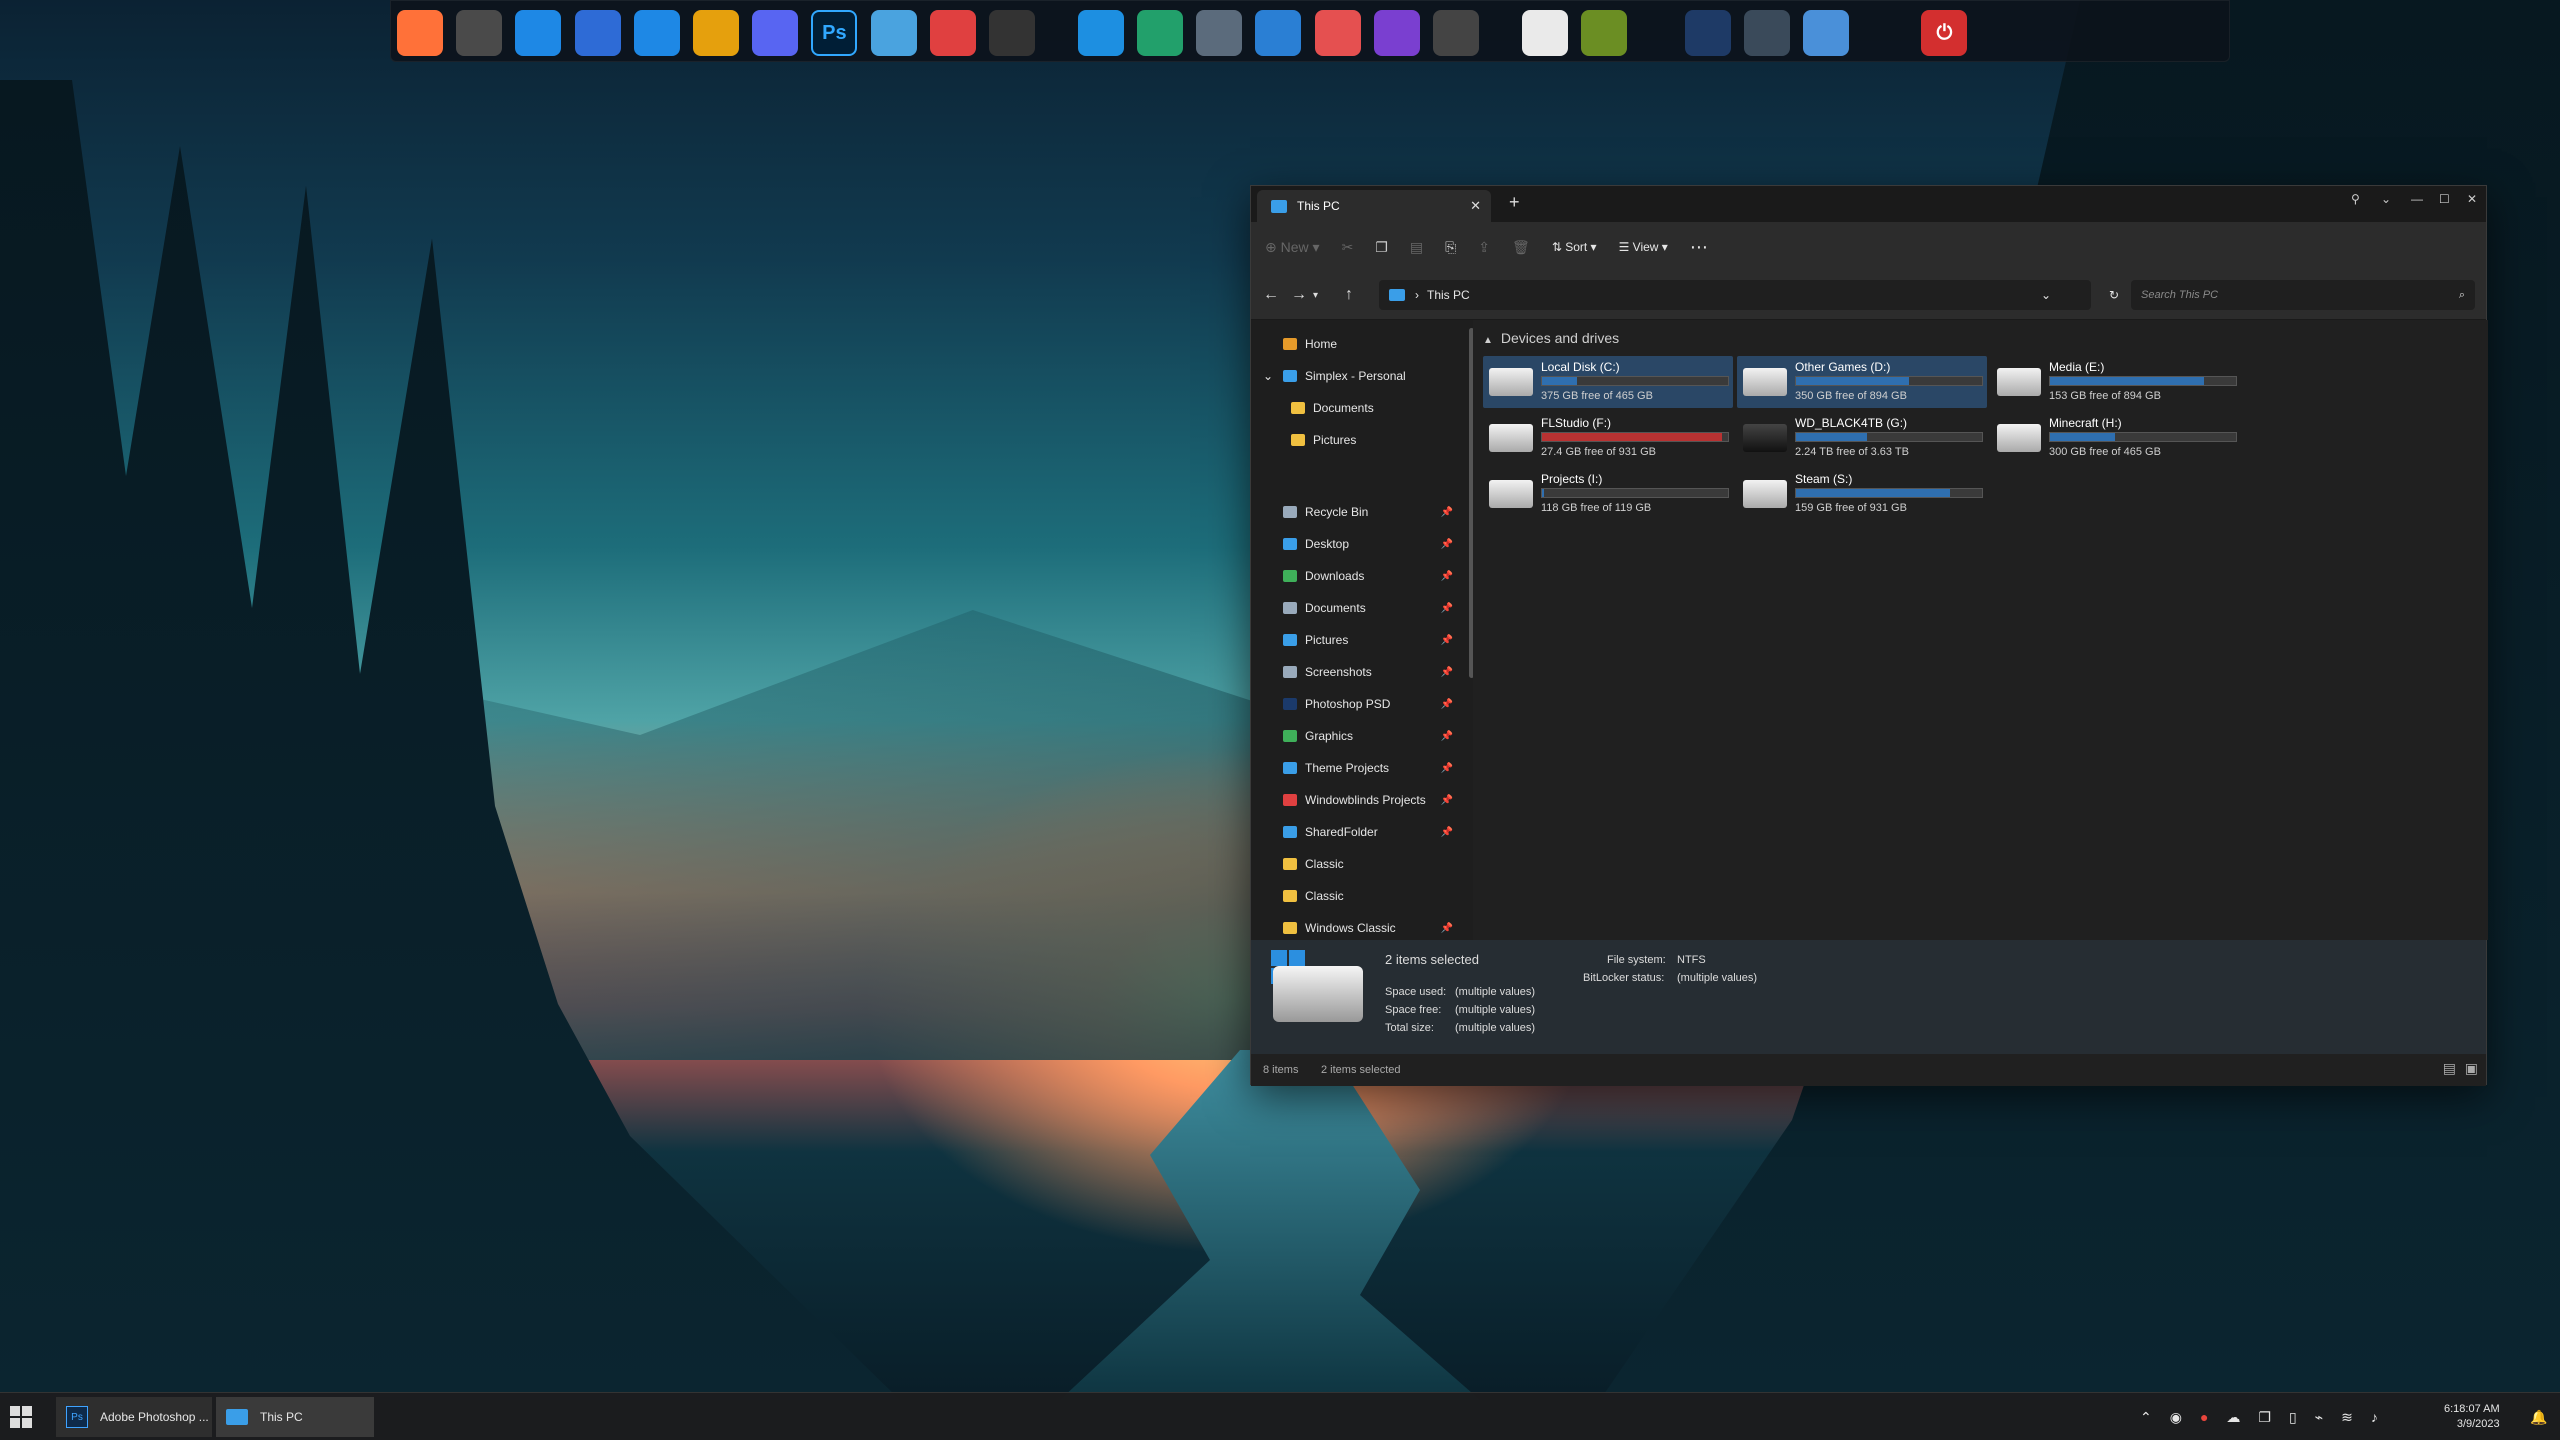 The image size is (2560, 1440). Describe the element at coordinates (2204, 1417) in the screenshot. I see `chrome-tray-icon: ●` at that location.